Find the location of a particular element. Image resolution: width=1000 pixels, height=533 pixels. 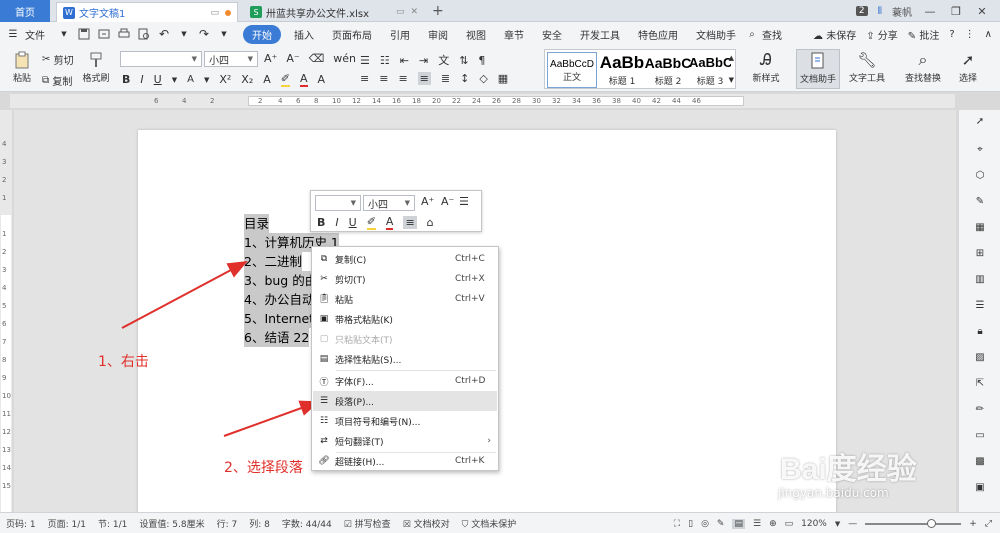

baidu-watermark: Bai度经验 jingyan.baidu.com is located at coordinates (860, 464).